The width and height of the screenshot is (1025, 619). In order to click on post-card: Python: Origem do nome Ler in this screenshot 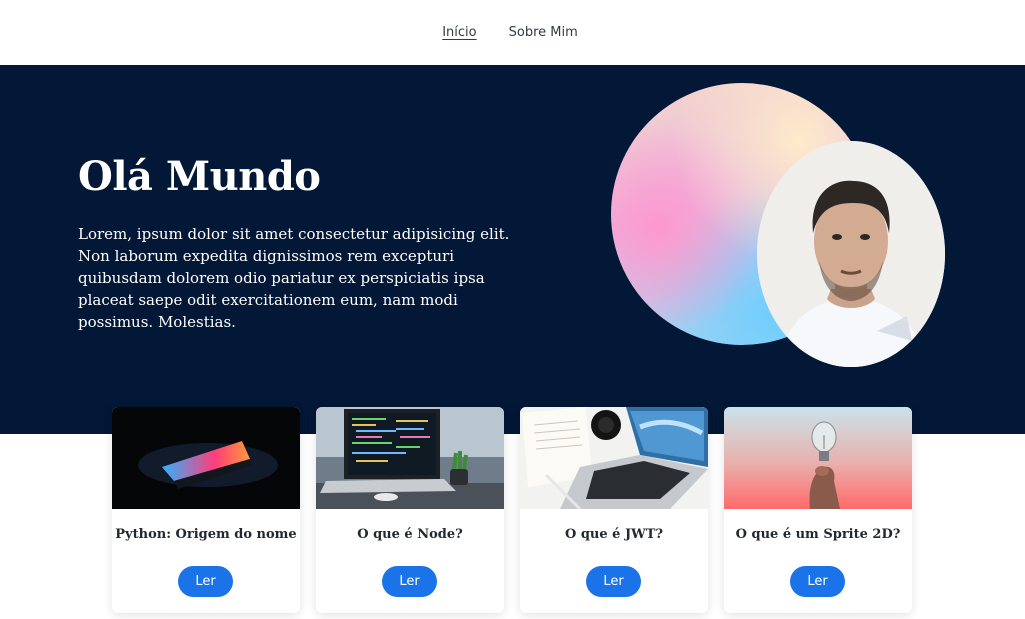, I will do `click(206, 510)`.